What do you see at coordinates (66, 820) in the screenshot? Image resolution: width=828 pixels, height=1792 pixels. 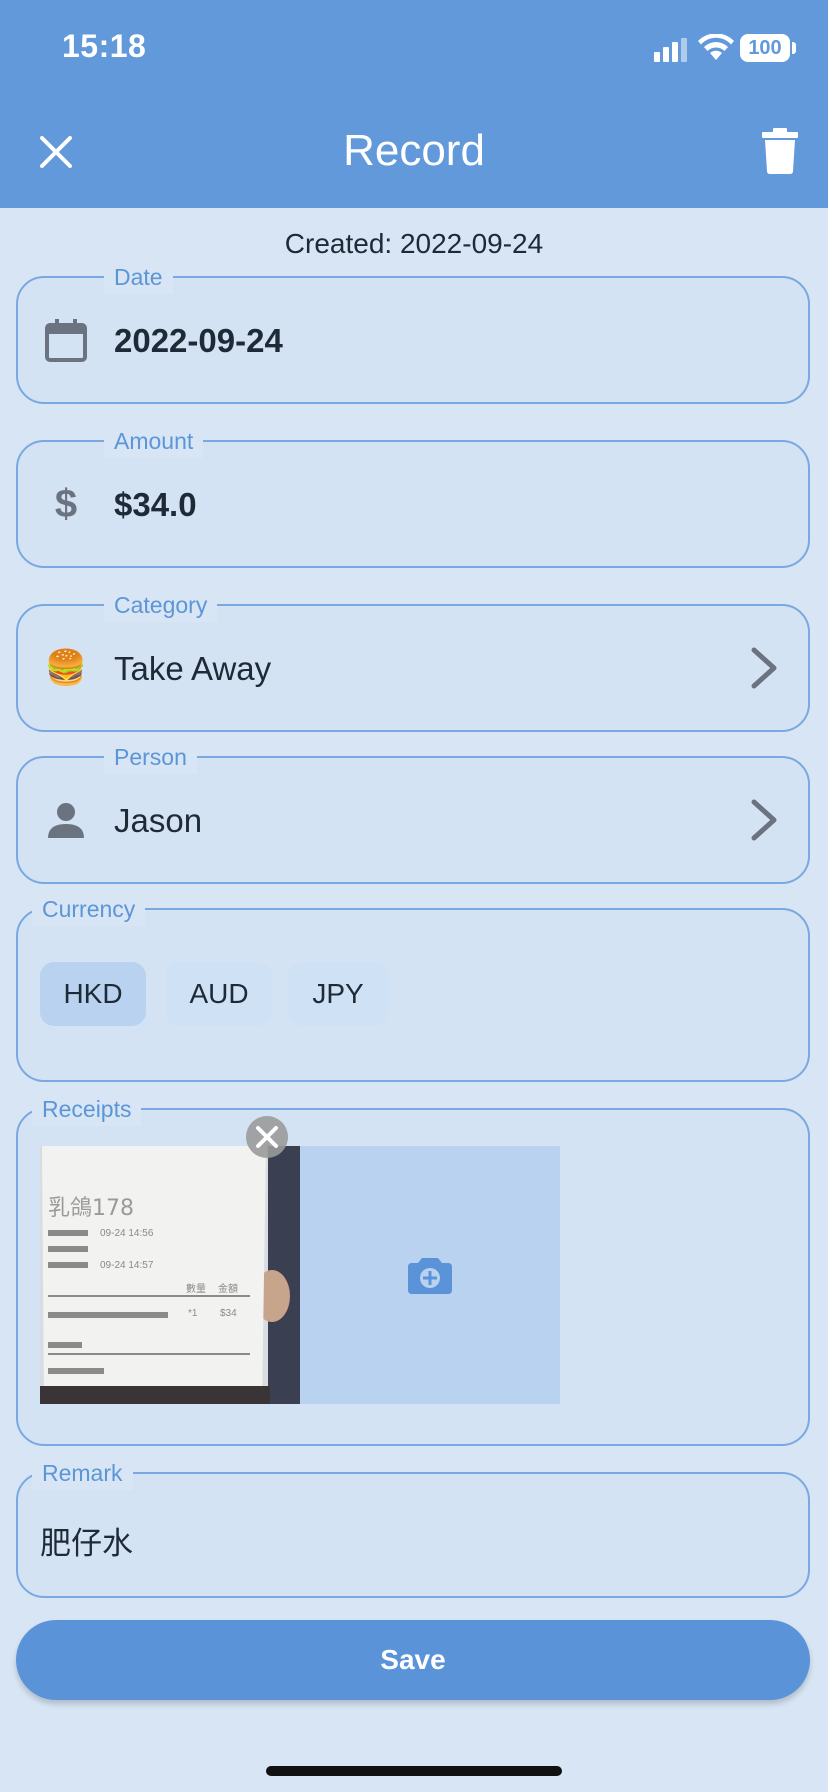 I see `person-icon` at bounding box center [66, 820].